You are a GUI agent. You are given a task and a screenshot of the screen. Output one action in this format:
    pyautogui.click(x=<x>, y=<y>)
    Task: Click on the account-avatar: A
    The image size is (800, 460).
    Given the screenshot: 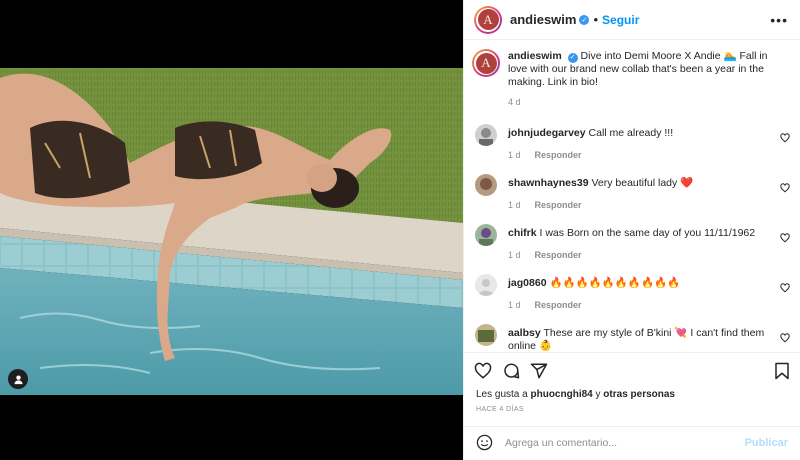 What is the action you would take?
    pyautogui.click(x=488, y=19)
    